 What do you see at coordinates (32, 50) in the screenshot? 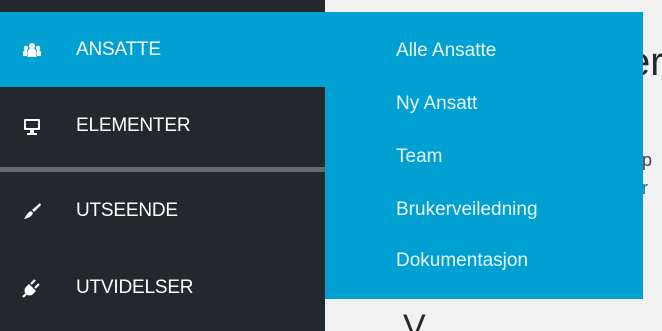
I see `users-group-icon` at bounding box center [32, 50].